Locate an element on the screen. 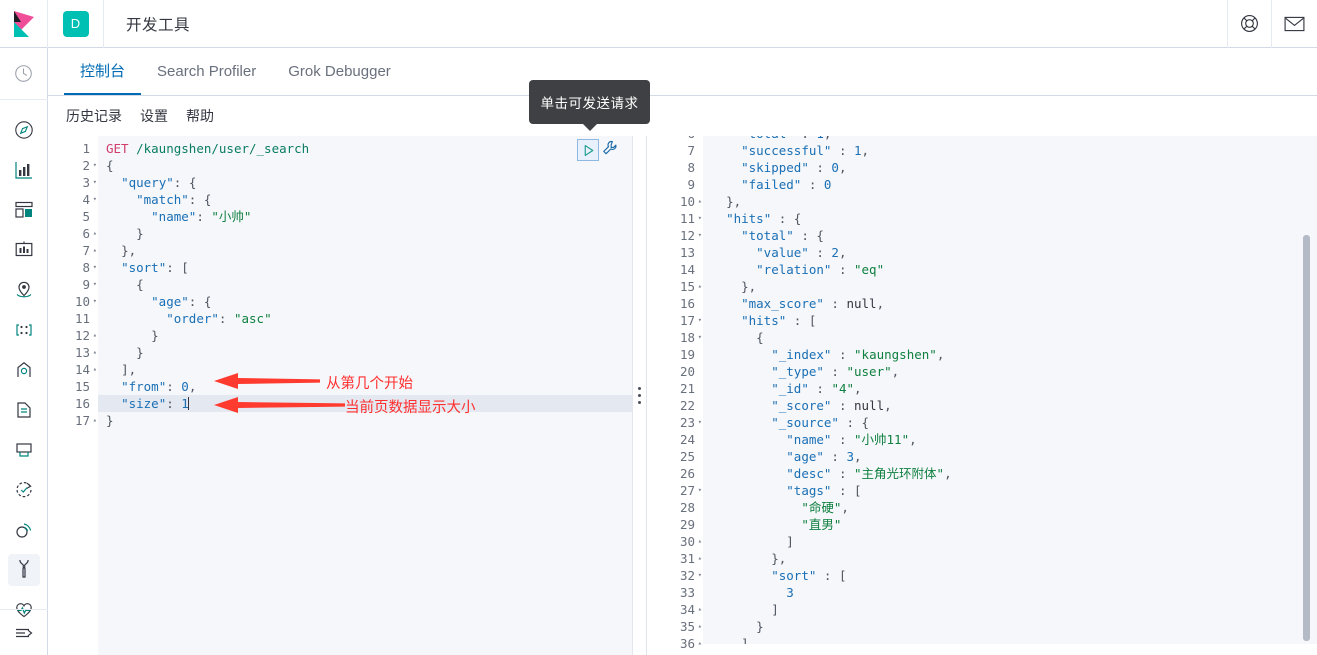  code-line: "tags" : [ is located at coordinates (1010, 490).